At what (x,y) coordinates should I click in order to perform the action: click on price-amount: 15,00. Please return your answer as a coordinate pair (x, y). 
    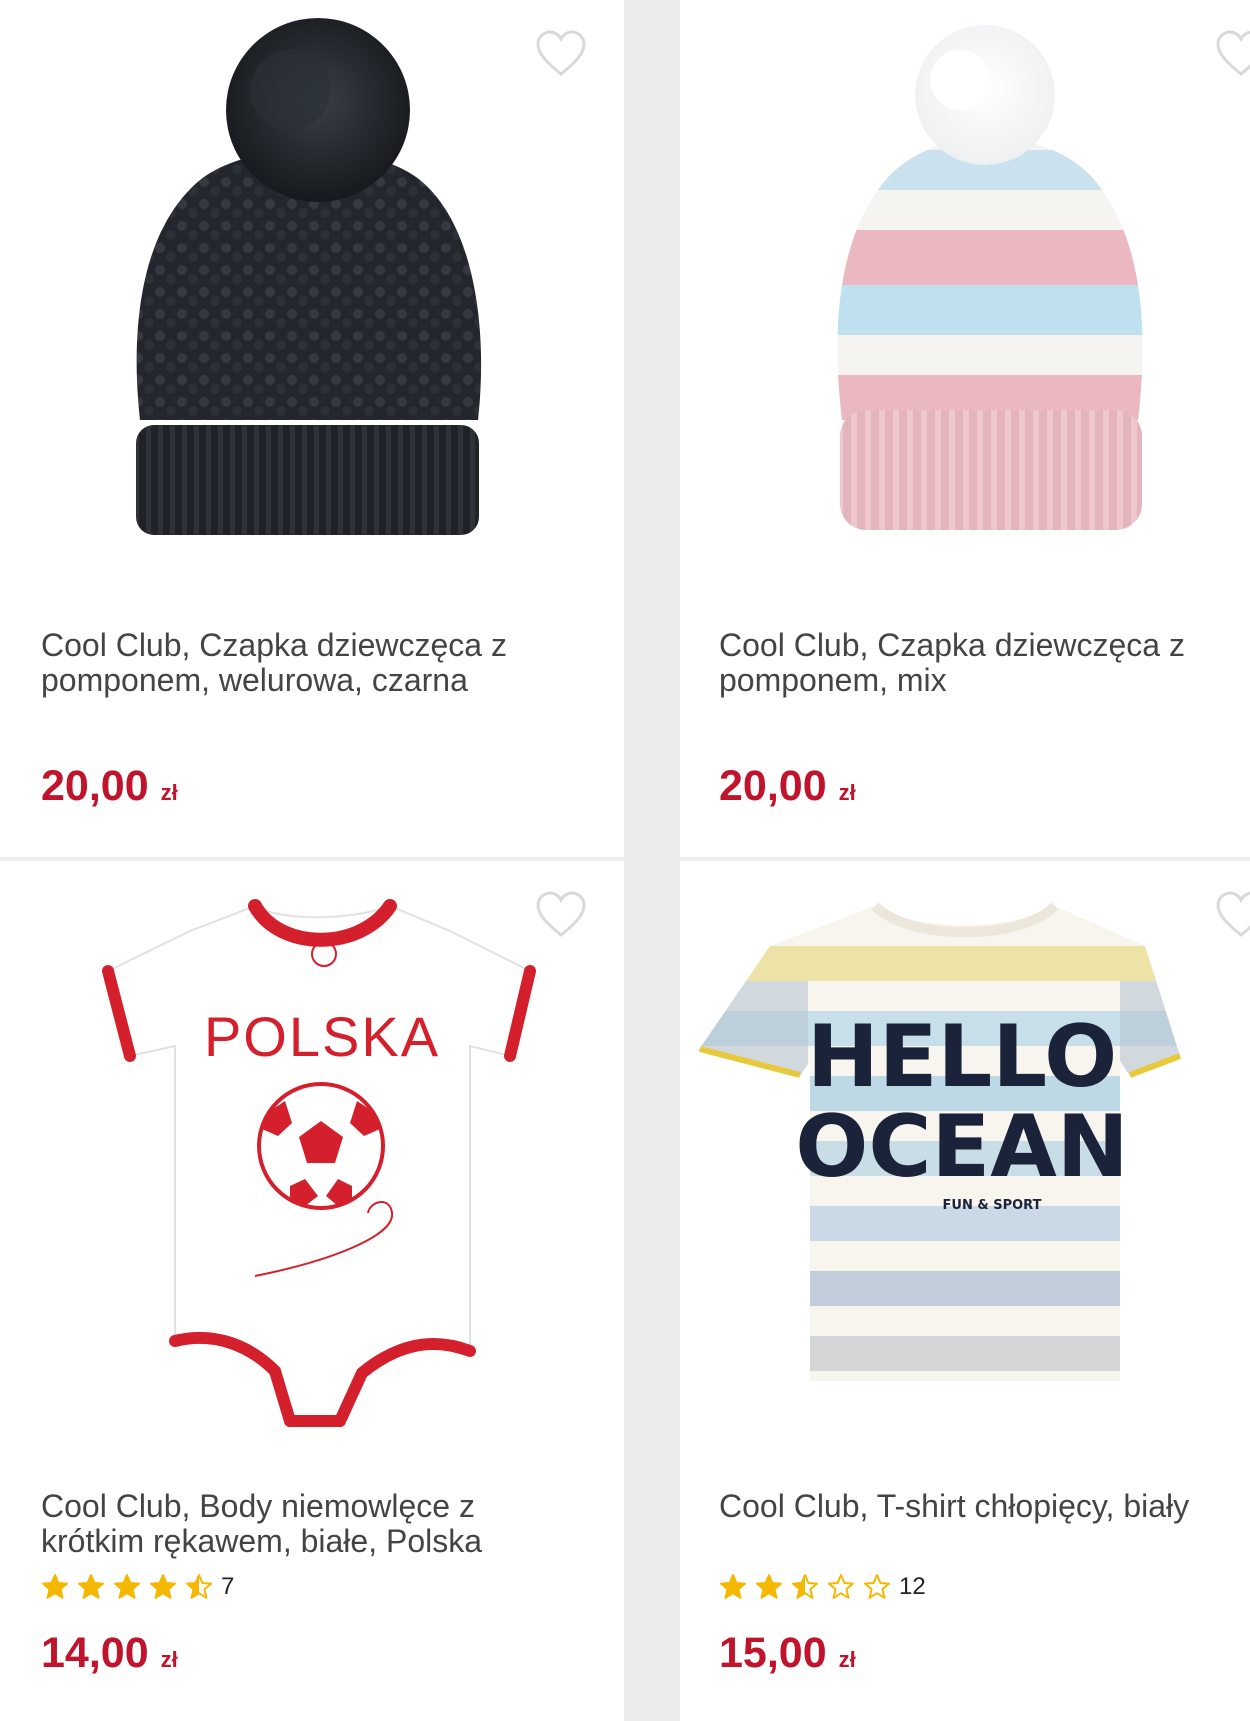
    Looking at the image, I should click on (773, 1653).